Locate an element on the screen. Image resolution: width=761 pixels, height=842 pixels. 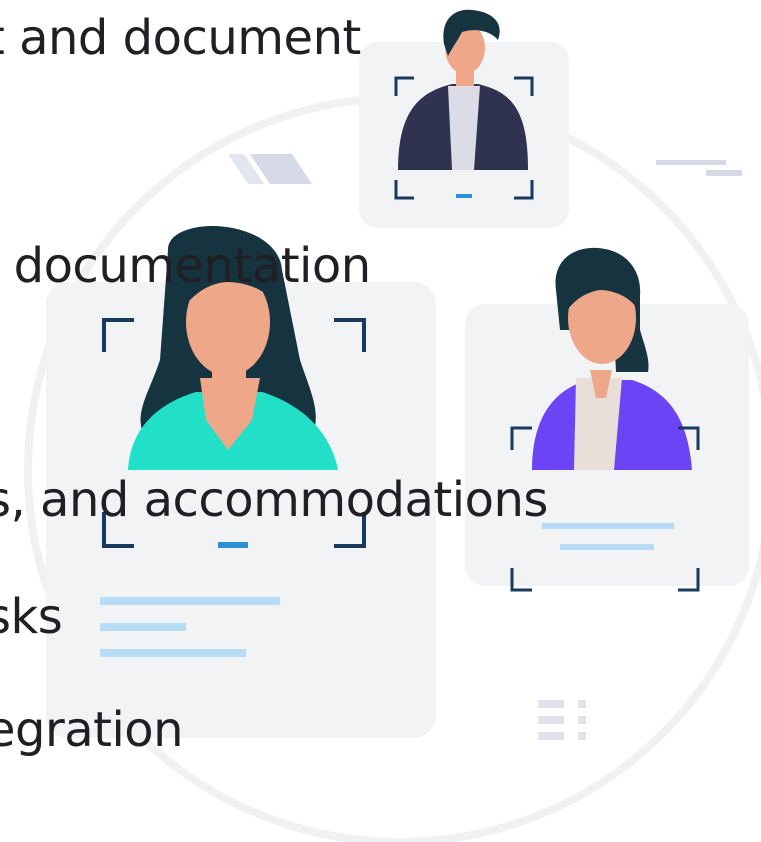
feature-line-1: t and document is located at coordinates (180, 38).